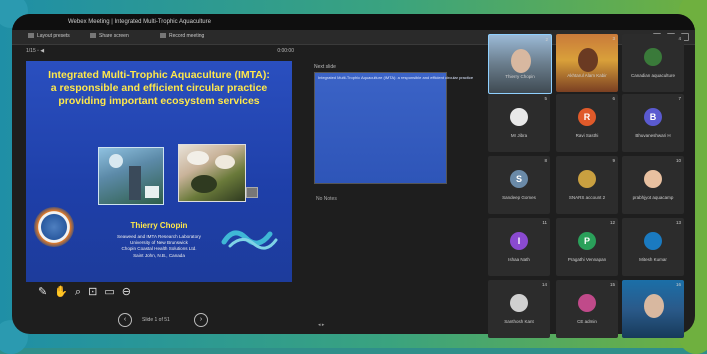 This screenshot has width=707, height=354. Describe the element at coordinates (321, 325) in the screenshot. I see `panel-nav-icons: ◂ ▸` at that location.